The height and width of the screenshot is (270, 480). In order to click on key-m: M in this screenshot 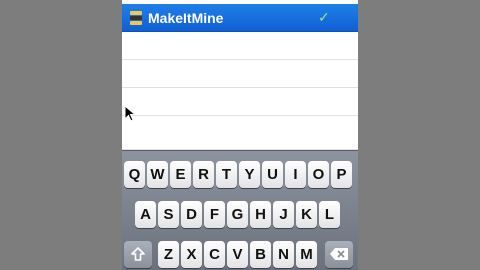, I will do `click(306, 254)`.